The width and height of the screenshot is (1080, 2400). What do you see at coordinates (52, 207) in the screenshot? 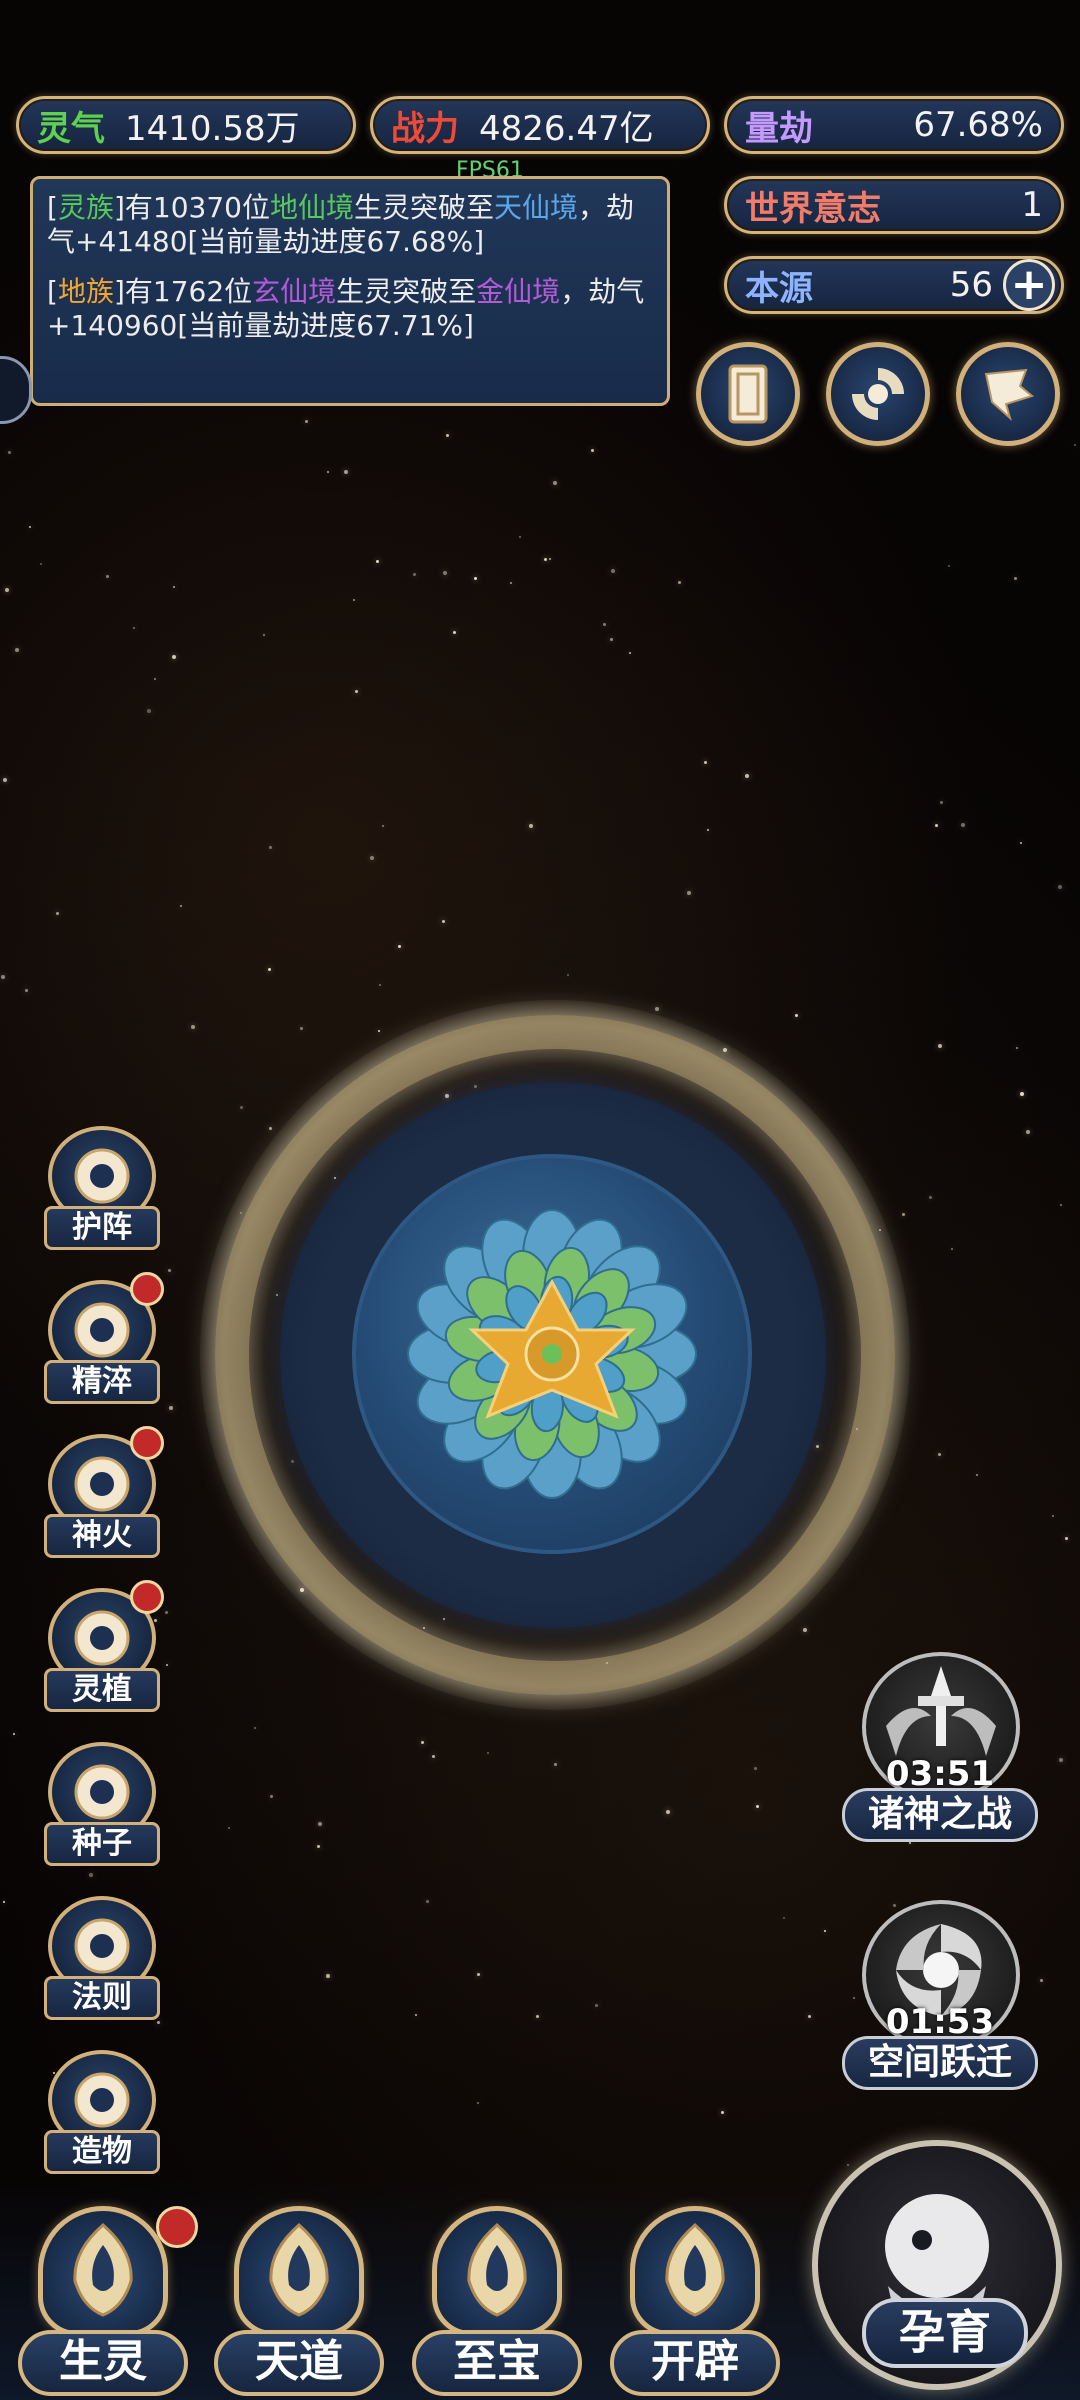
I see `log-text: [` at bounding box center [52, 207].